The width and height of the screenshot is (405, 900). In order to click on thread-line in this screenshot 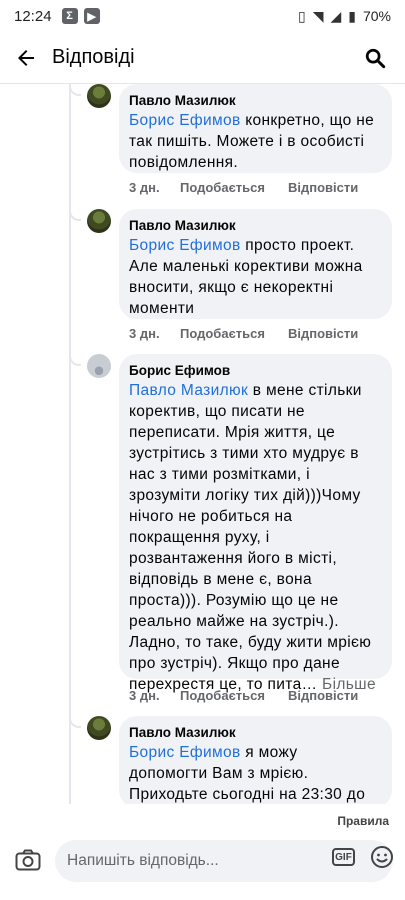, I will do `click(70, 444)`.